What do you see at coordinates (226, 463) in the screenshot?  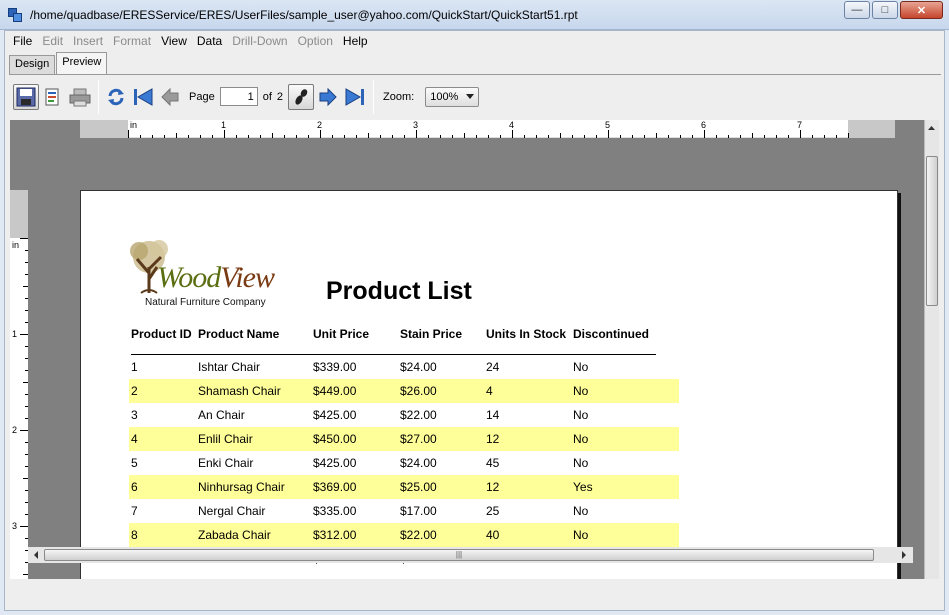 I see `table-cell: Enki Chair` at bounding box center [226, 463].